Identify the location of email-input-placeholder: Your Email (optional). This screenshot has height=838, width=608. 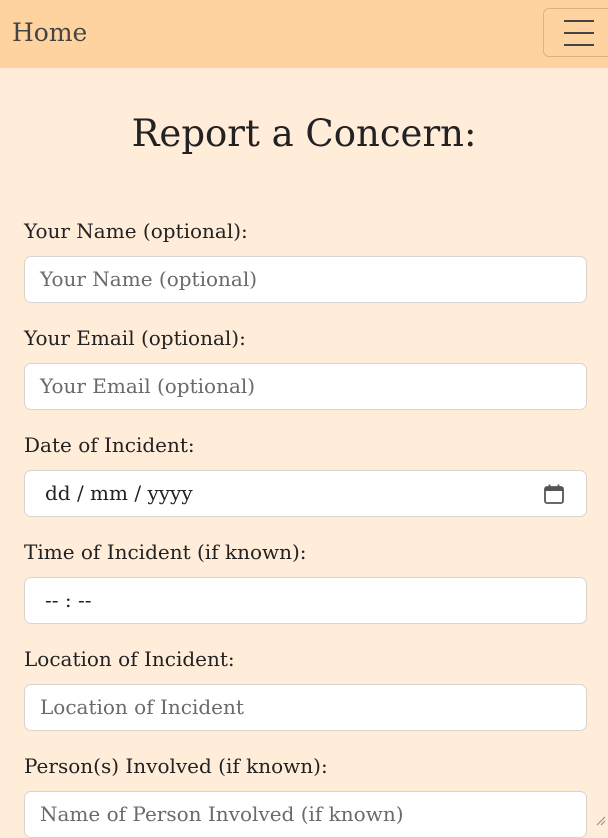
(147, 386).